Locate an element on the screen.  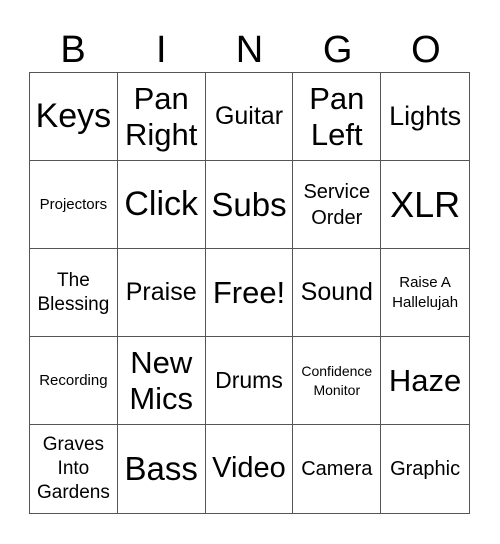
bingo-cell: Video is located at coordinates (250, 469).